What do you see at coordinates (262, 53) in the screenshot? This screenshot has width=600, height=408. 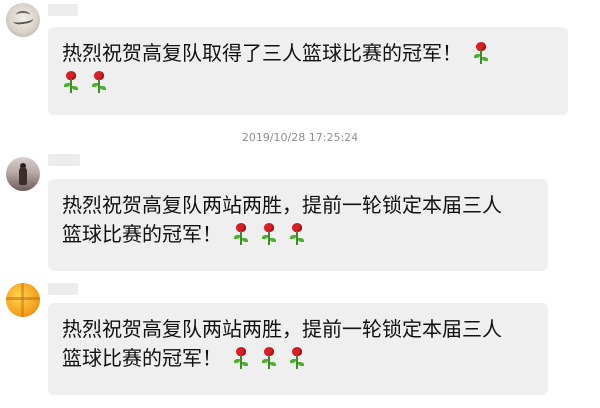 I see `message-text: 热烈祝贺高复队取得了三人篮球比赛的冠军！` at bounding box center [262, 53].